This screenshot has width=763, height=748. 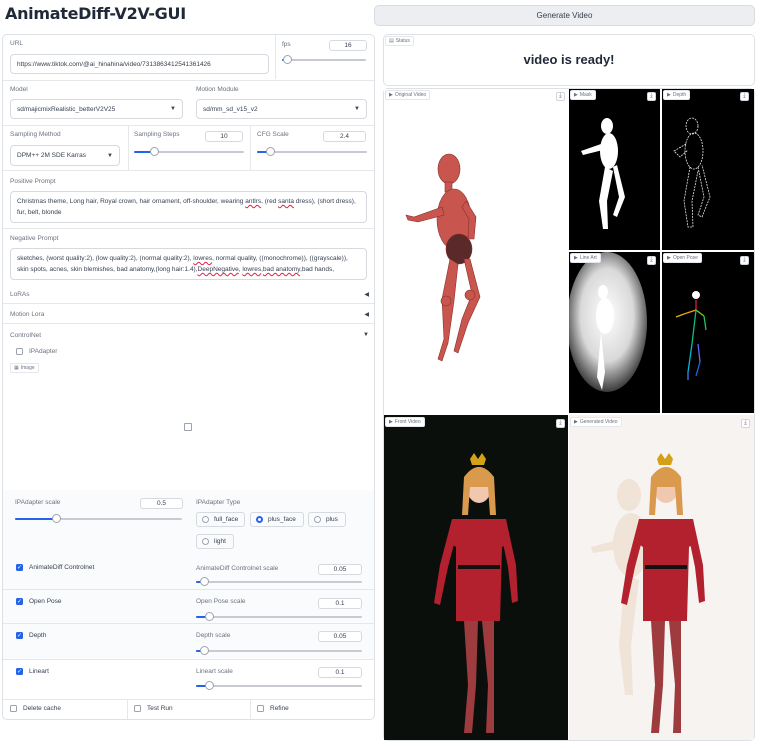 What do you see at coordinates (27, 314) in the screenshot?
I see `motion-lora-label: Motion Lora` at bounding box center [27, 314].